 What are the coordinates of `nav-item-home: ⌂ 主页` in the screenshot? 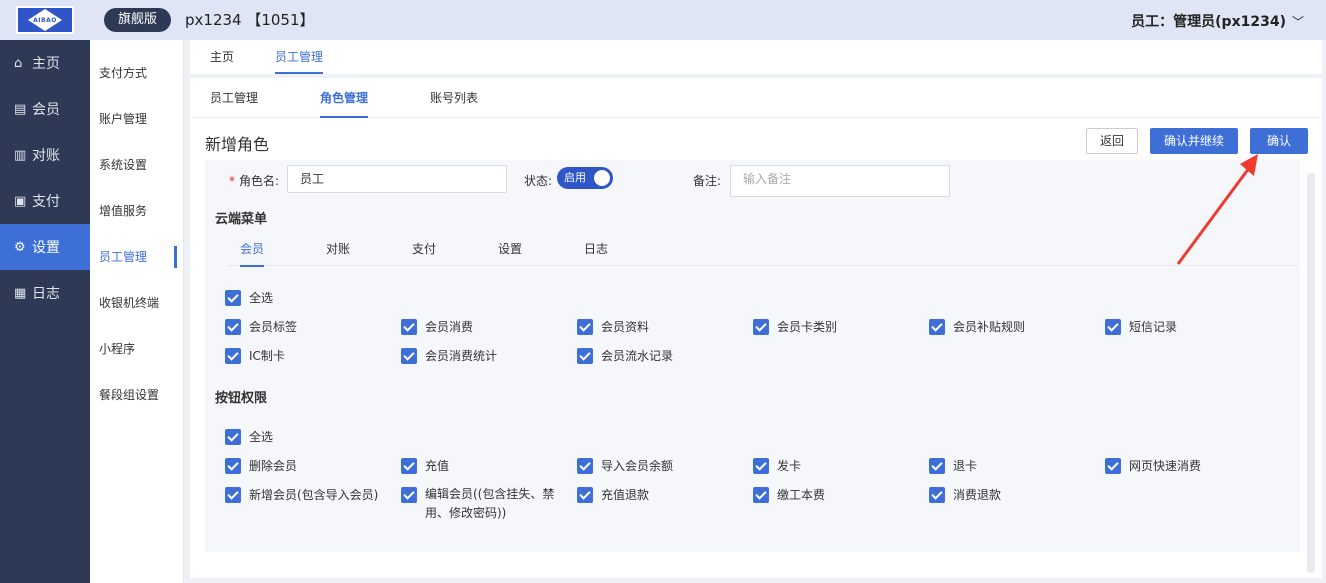 It's located at (45, 63).